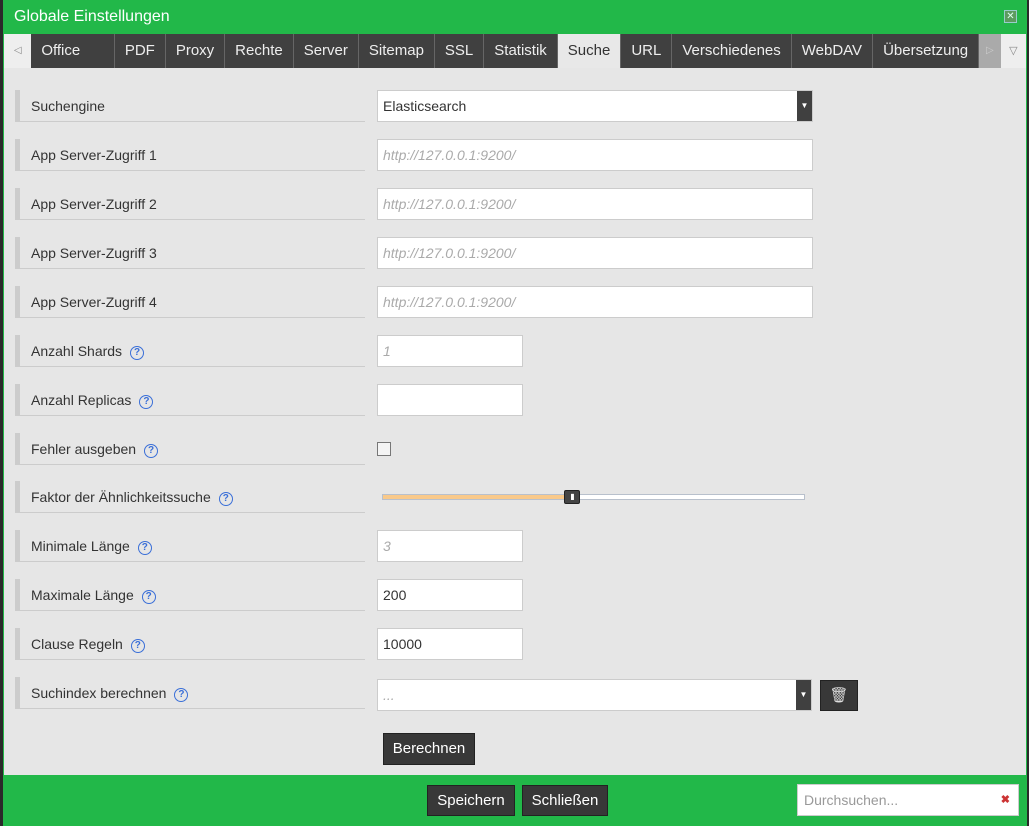 This screenshot has width=1029, height=826. What do you see at coordinates (595, 106) in the screenshot?
I see `suchengine-select: Elasticsearch ▼` at bounding box center [595, 106].